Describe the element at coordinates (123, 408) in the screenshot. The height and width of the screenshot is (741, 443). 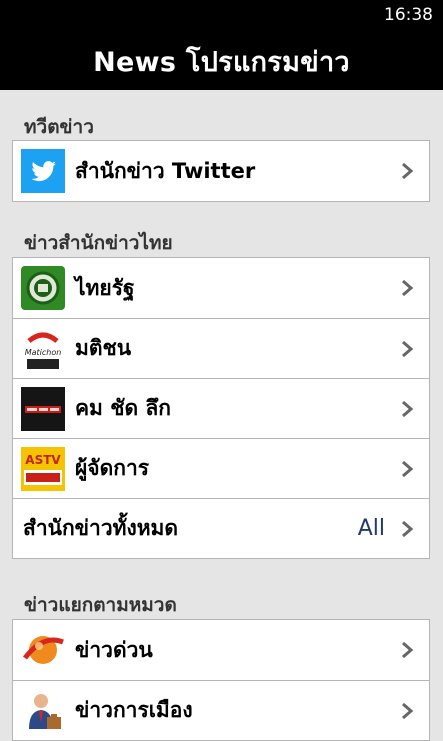
I see `list-item-label: คม ชัด ลึก` at that location.